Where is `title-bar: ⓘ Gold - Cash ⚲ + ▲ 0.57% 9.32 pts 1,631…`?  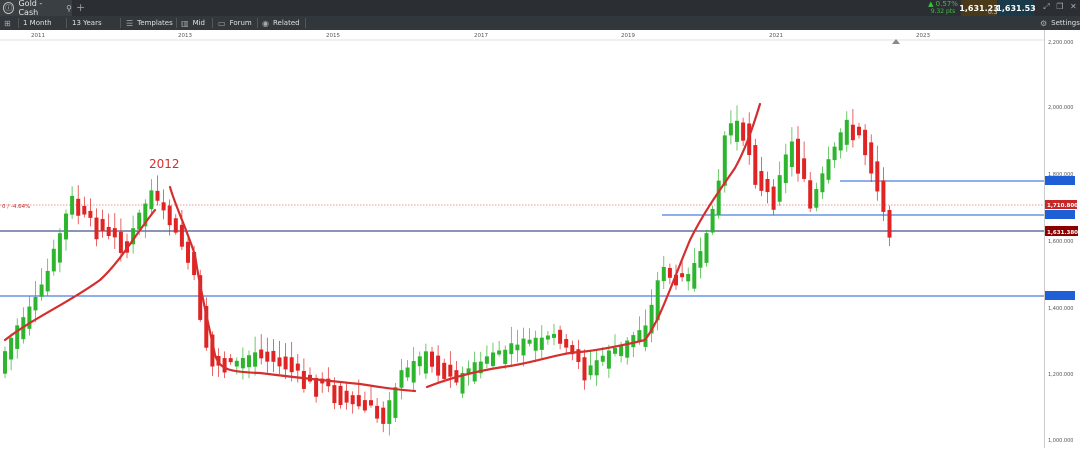 title-bar: ⓘ Gold - Cash ⚲ + ▲ 0.57% 9.32 pts 1,631… is located at coordinates (540, 8).